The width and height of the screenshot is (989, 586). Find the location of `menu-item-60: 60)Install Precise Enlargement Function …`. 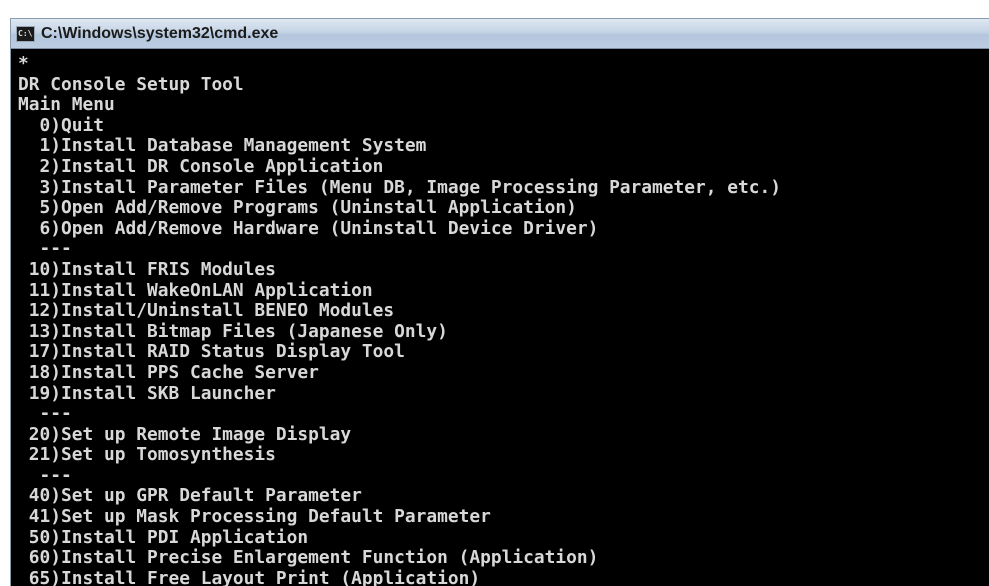

menu-item-60: 60)Install Precise Enlargement Function … is located at coordinates (308, 558).